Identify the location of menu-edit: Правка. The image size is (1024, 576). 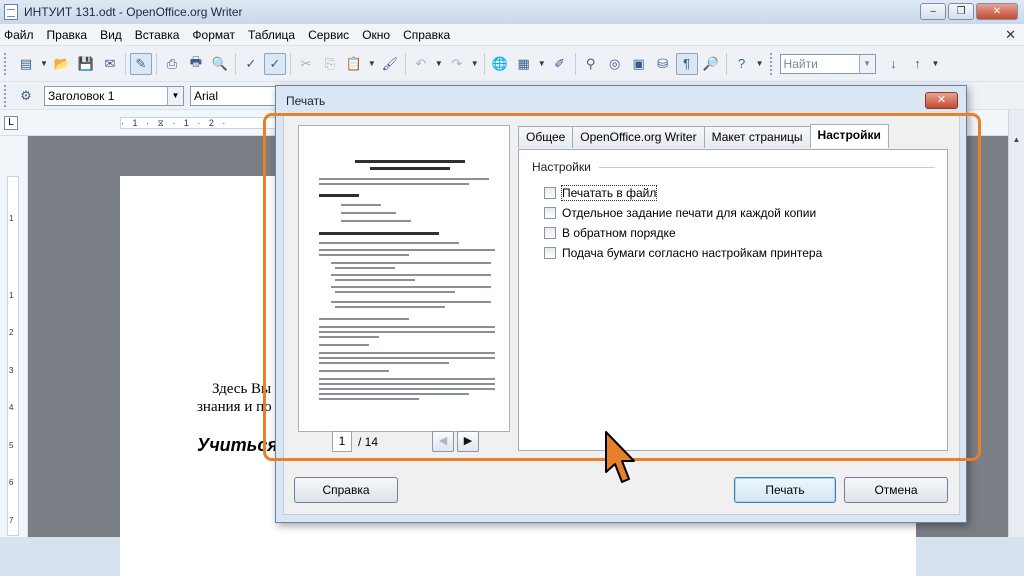
(67, 35).